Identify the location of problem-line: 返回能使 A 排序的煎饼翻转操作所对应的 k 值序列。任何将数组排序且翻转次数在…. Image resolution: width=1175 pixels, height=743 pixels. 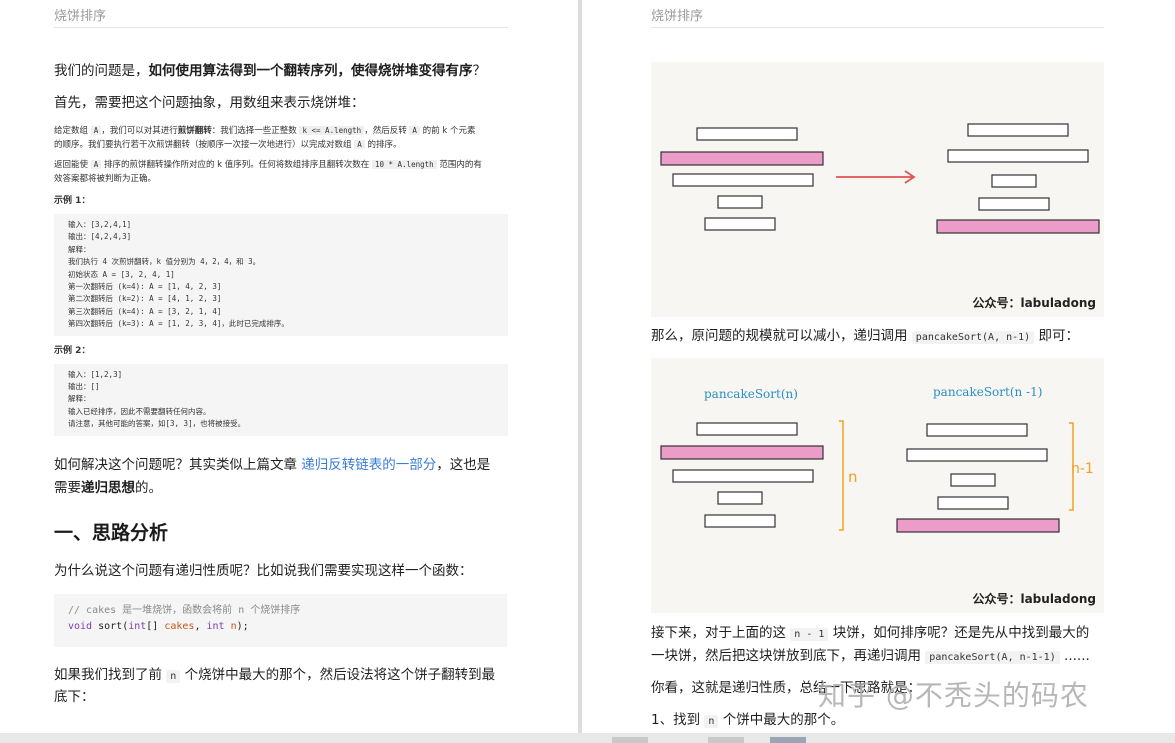
(268, 165).